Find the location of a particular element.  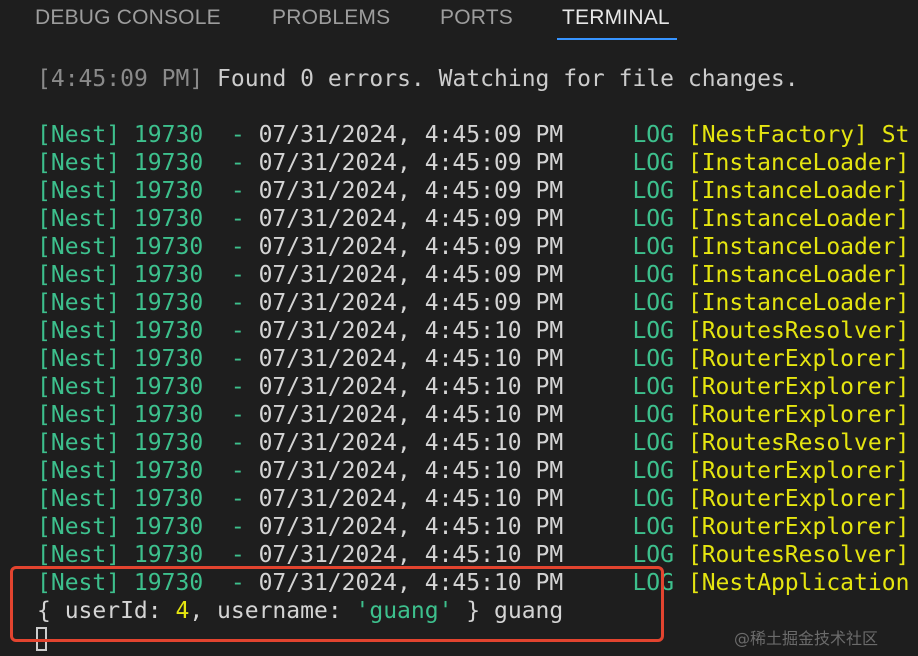

watermark: @稀土掘金技术社区 is located at coordinates (806, 638).